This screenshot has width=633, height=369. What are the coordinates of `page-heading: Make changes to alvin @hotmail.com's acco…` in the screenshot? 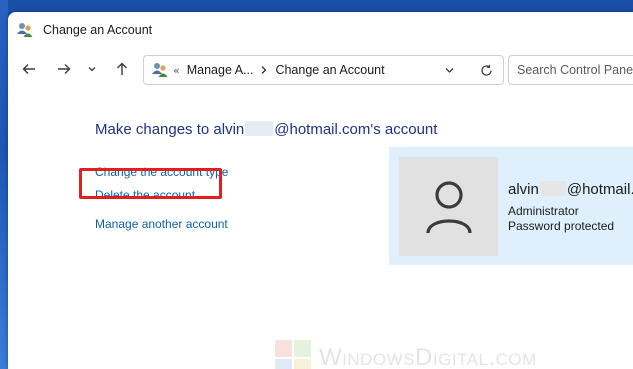 It's located at (266, 129).